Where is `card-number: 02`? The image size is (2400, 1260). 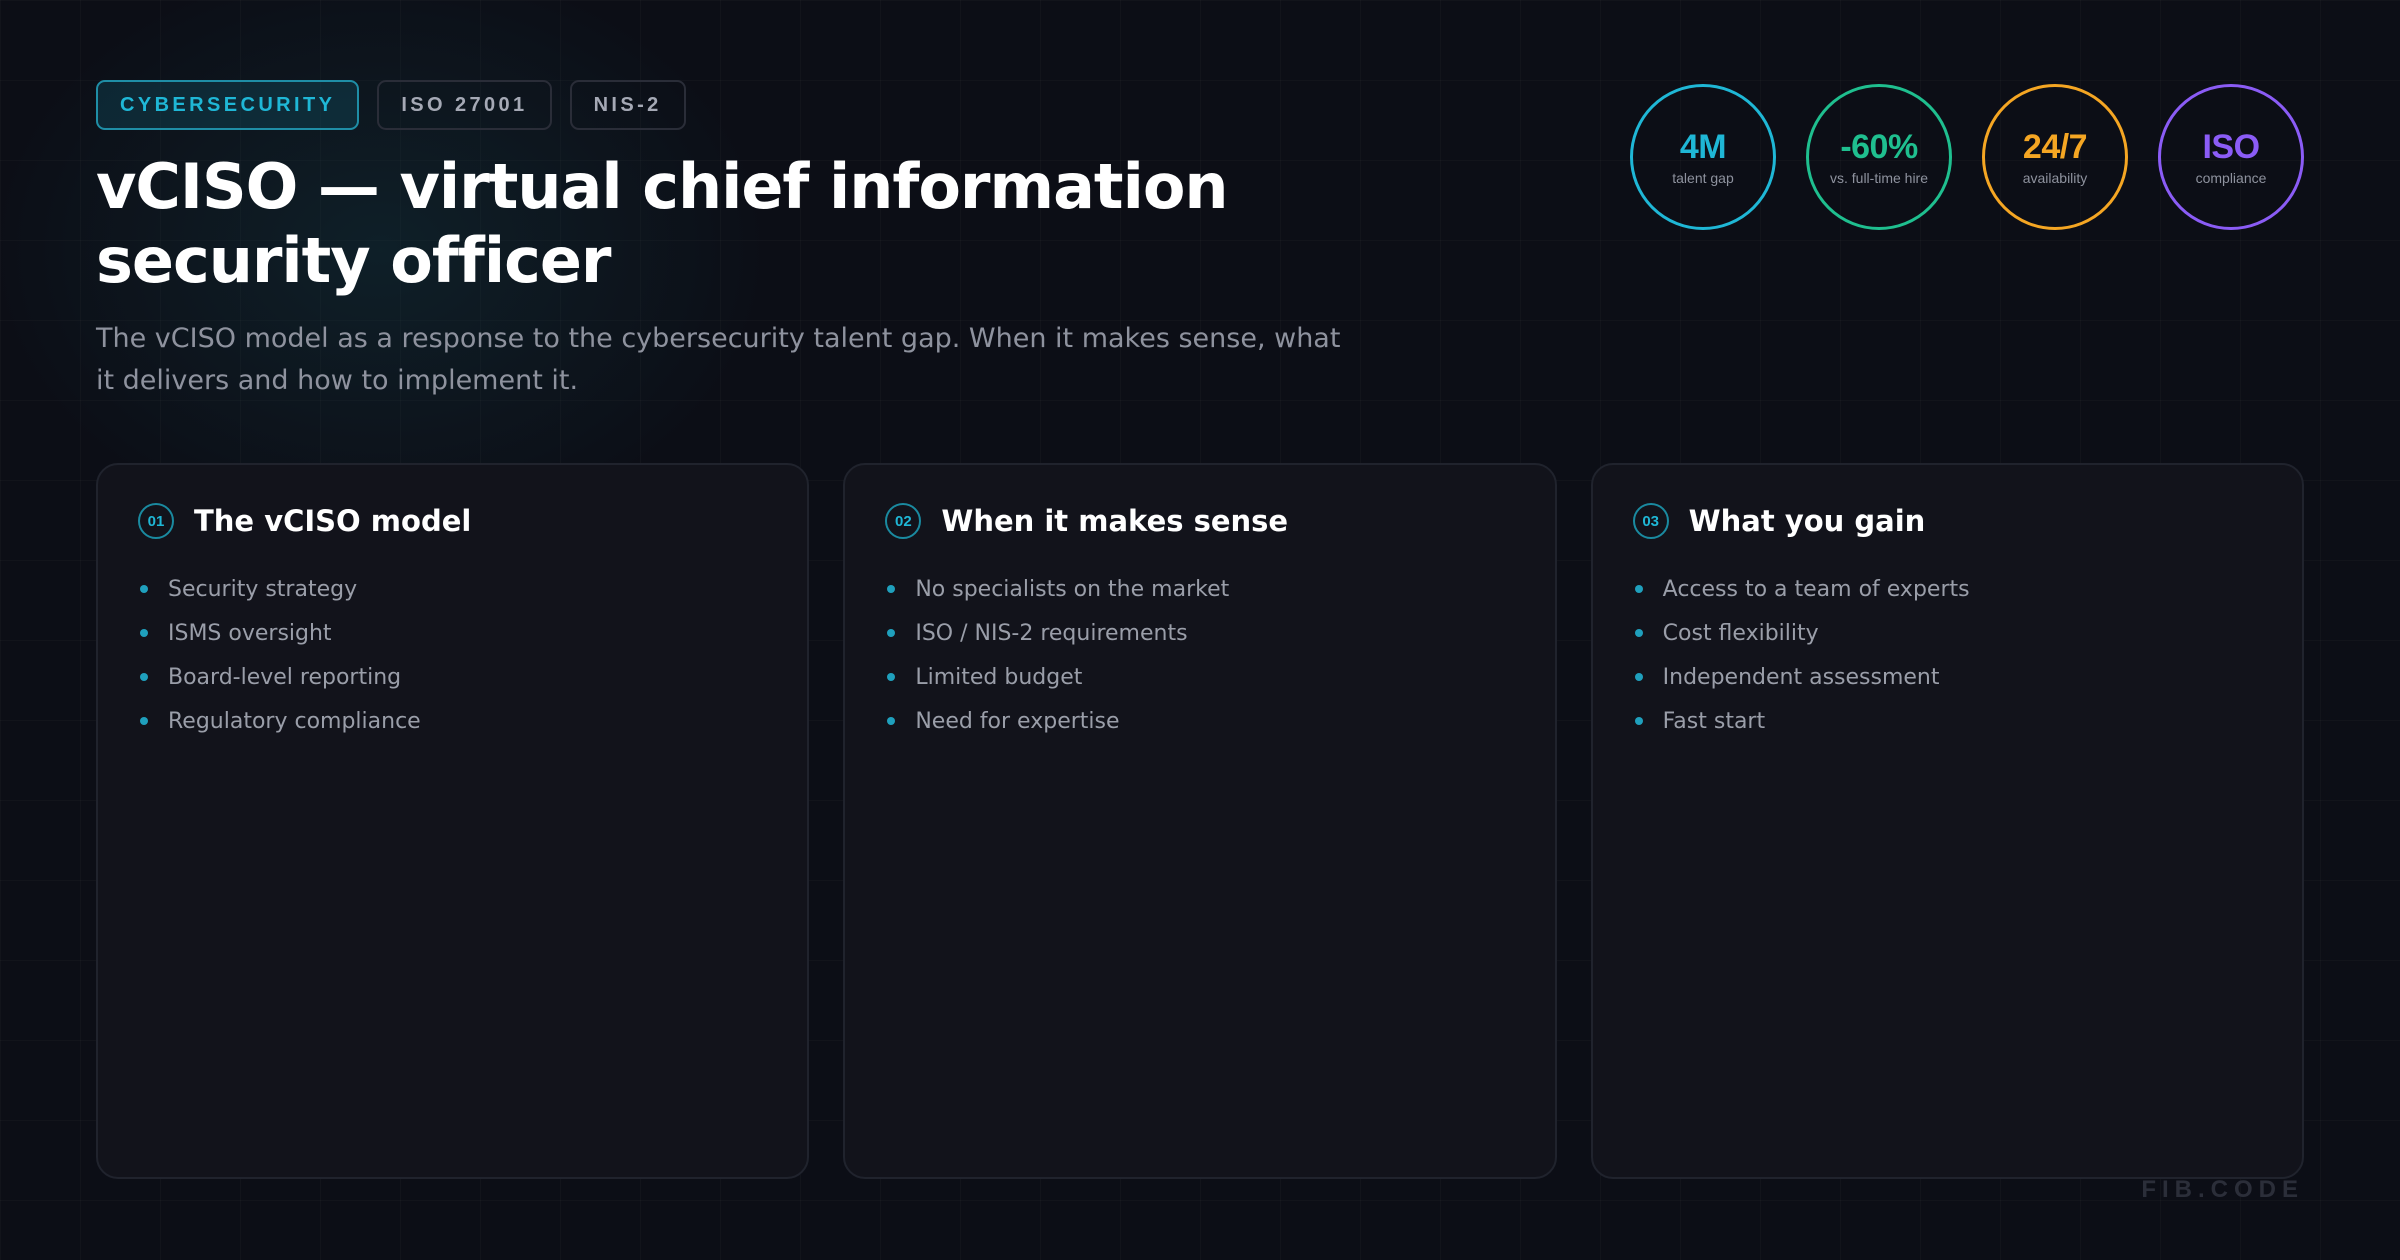
card-number: 02 is located at coordinates (903, 521).